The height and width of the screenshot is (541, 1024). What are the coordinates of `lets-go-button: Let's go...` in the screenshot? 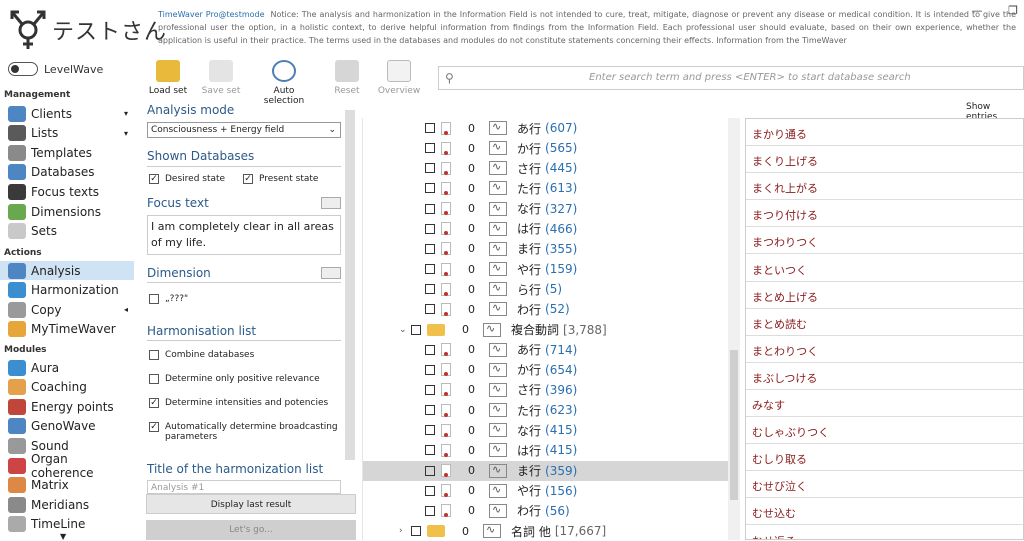 It's located at (251, 530).